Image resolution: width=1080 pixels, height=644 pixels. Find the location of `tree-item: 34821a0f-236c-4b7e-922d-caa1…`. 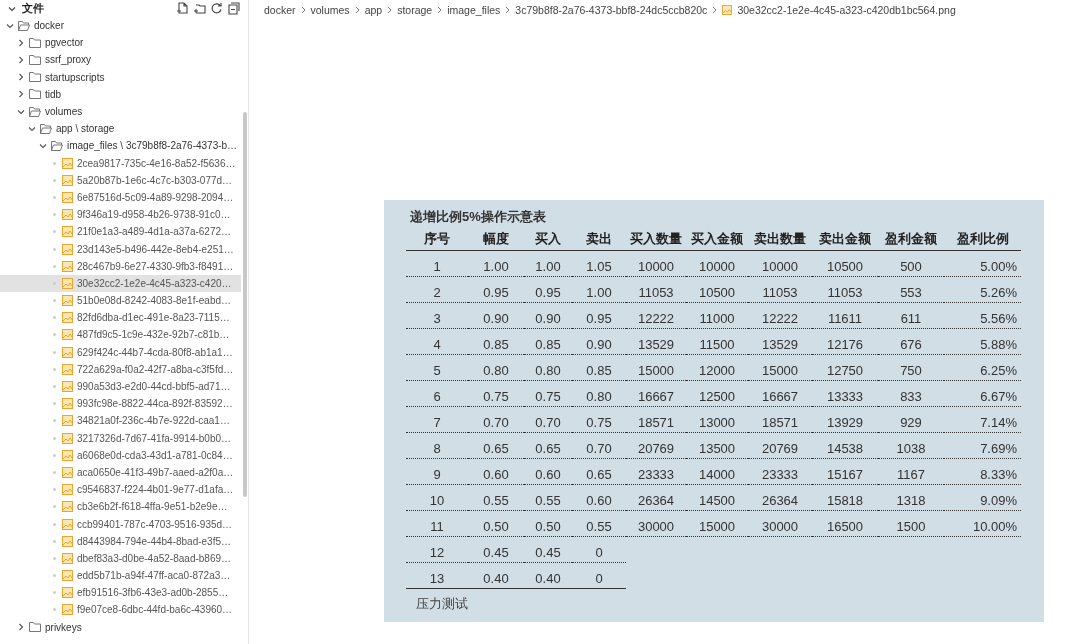

tree-item: 34821a0f-236c-4b7e-922d-caa1… is located at coordinates (120, 421).